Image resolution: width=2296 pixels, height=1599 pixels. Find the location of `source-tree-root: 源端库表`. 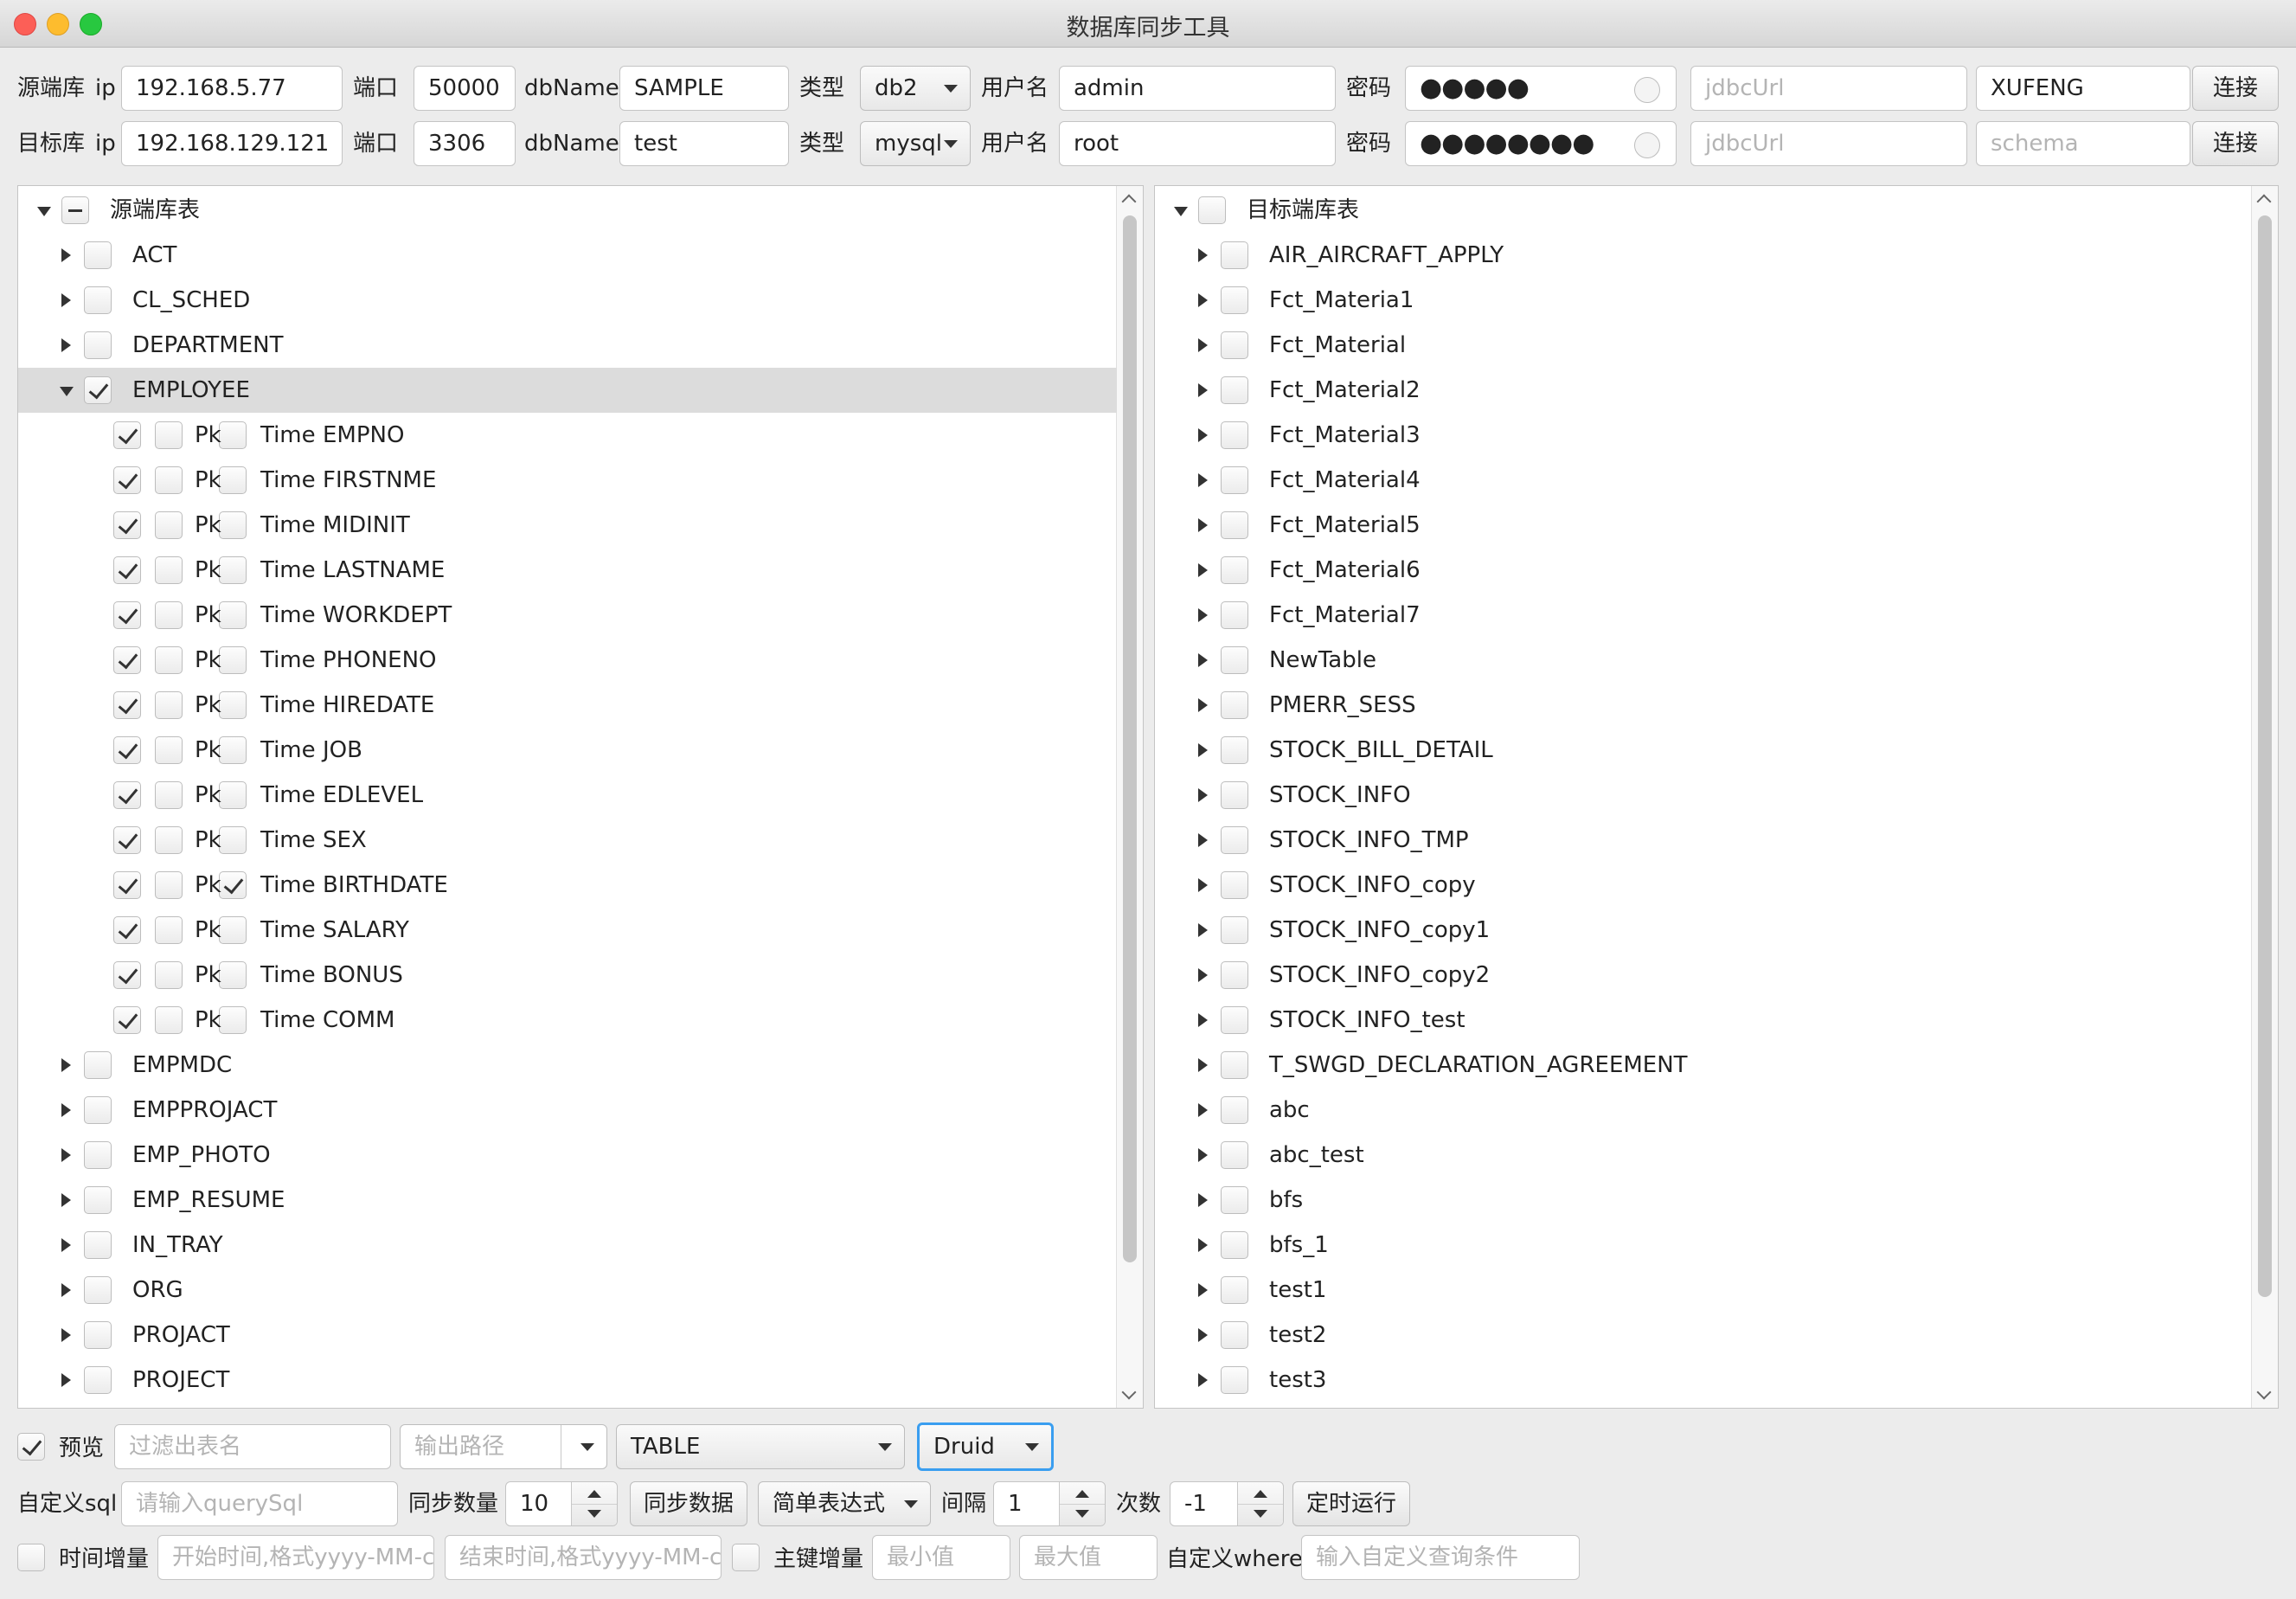

source-tree-root: 源端库表 is located at coordinates (568, 210).